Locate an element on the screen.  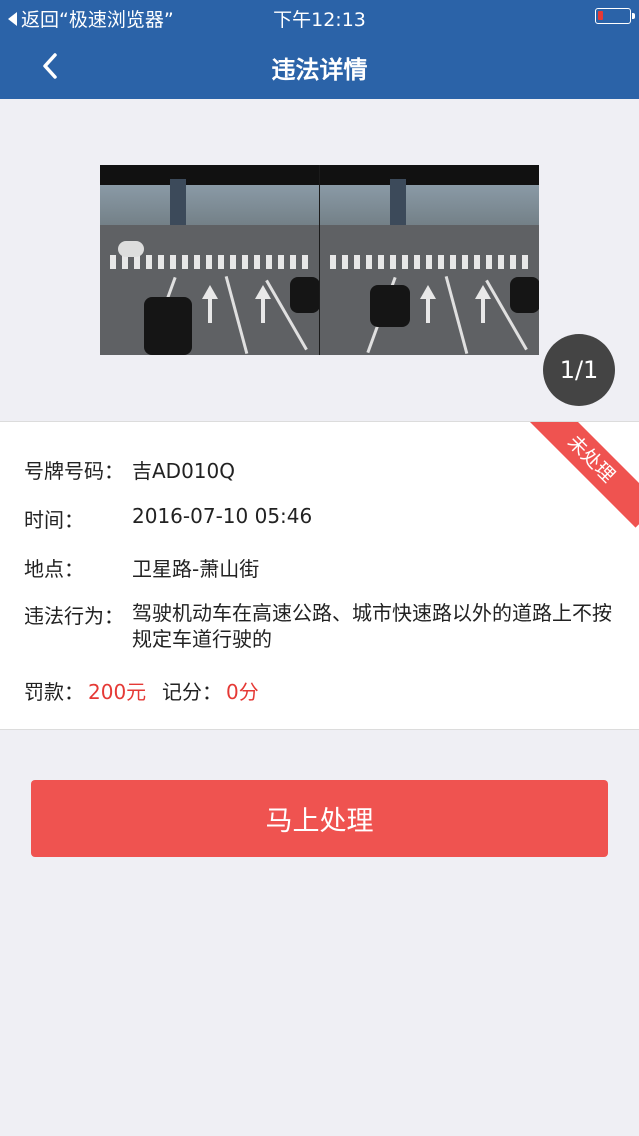
nav-bar: 违法详情 is located at coordinates (319, 65).